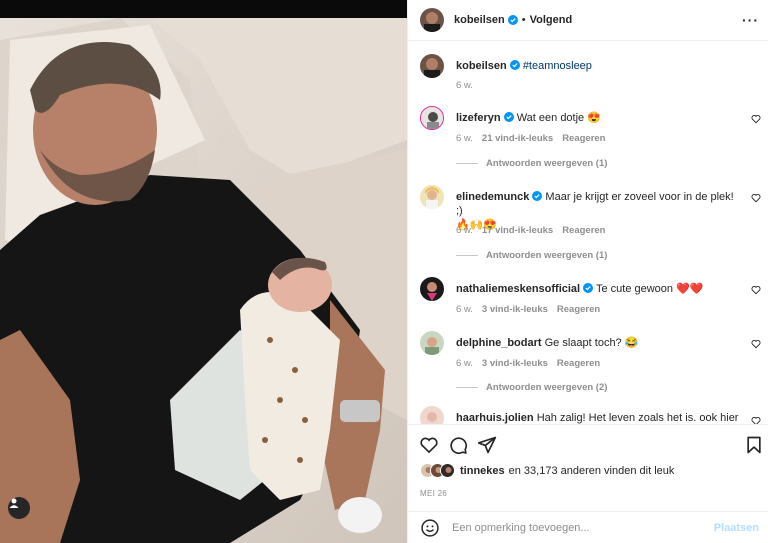  Describe the element at coordinates (588, 442) in the screenshot. I see `post-actions-bar` at that location.